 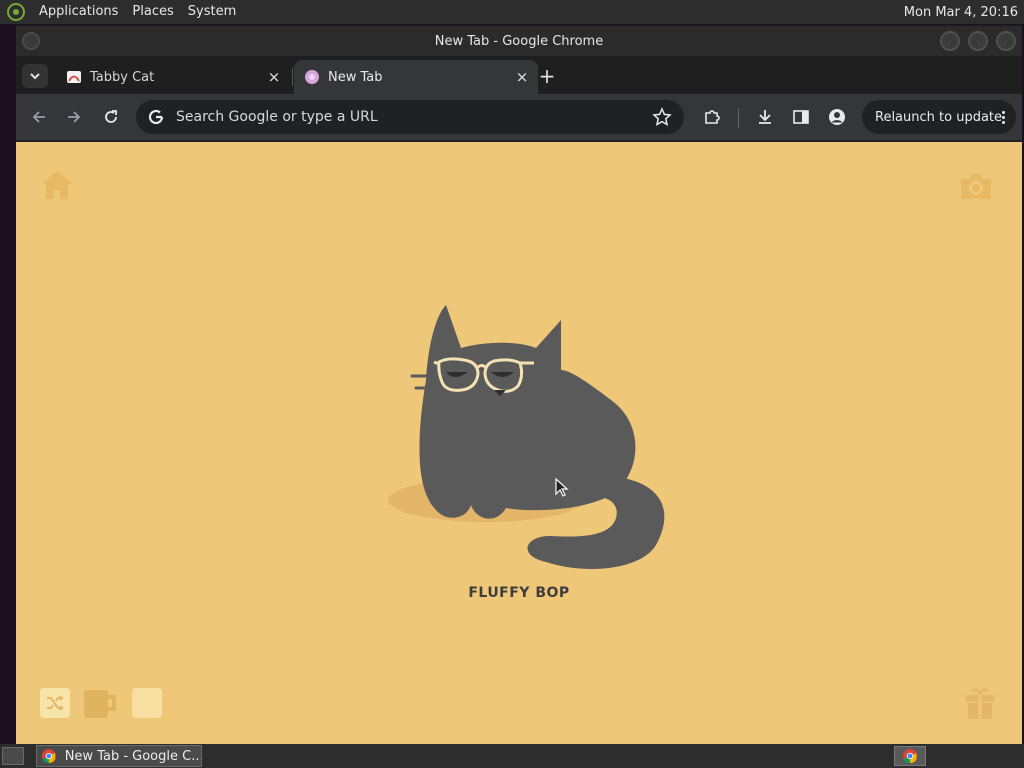 I want to click on downloads-button, so click(x=765, y=117).